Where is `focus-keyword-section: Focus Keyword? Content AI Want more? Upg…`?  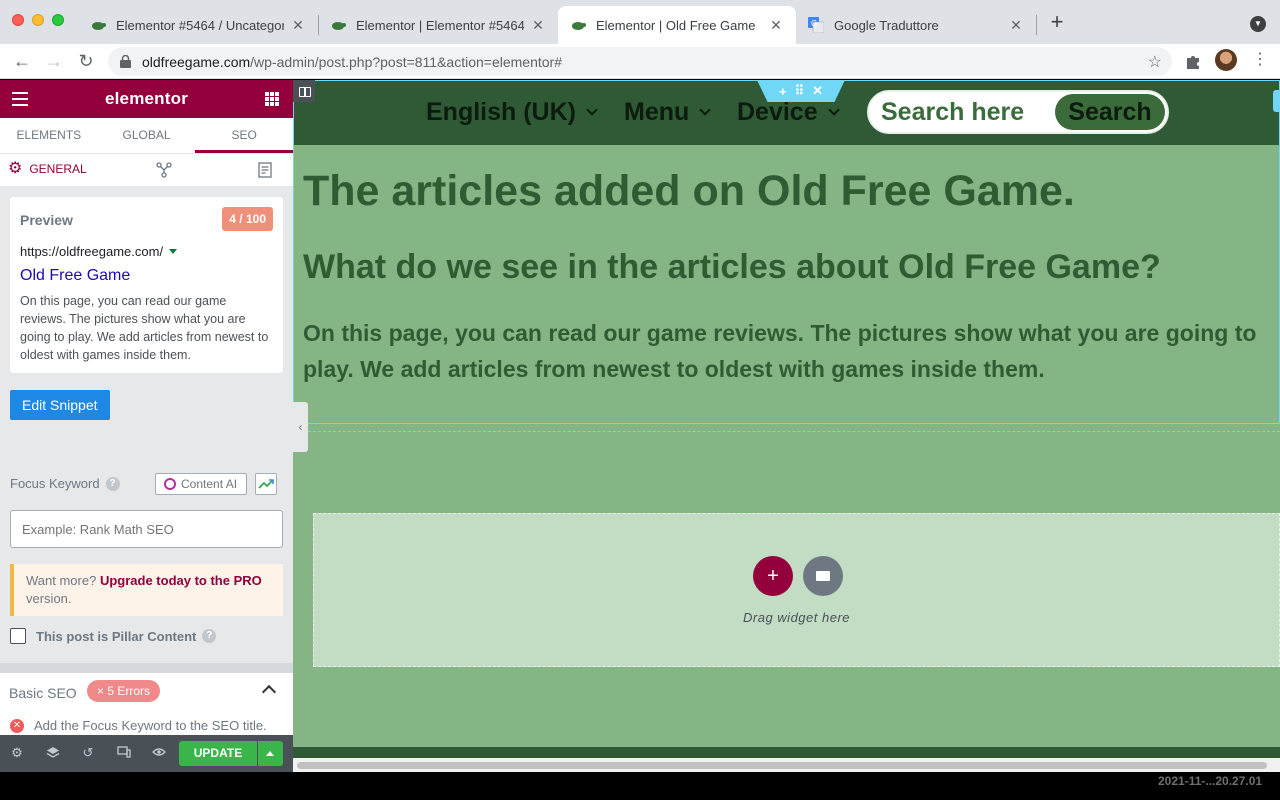
focus-keyword-section: Focus Keyword? Content AI Want more? Upg… is located at coordinates (146, 555).